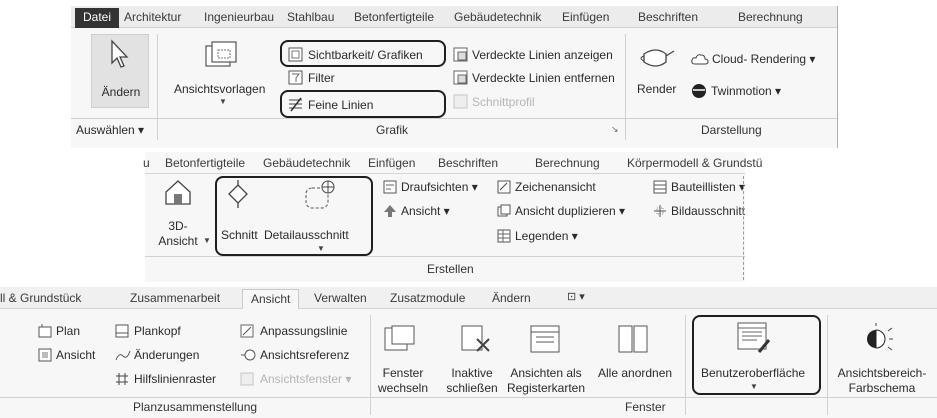 The image size is (937, 418). I want to click on tab-zusatzmodule: Zusatzmodule, so click(427, 298).